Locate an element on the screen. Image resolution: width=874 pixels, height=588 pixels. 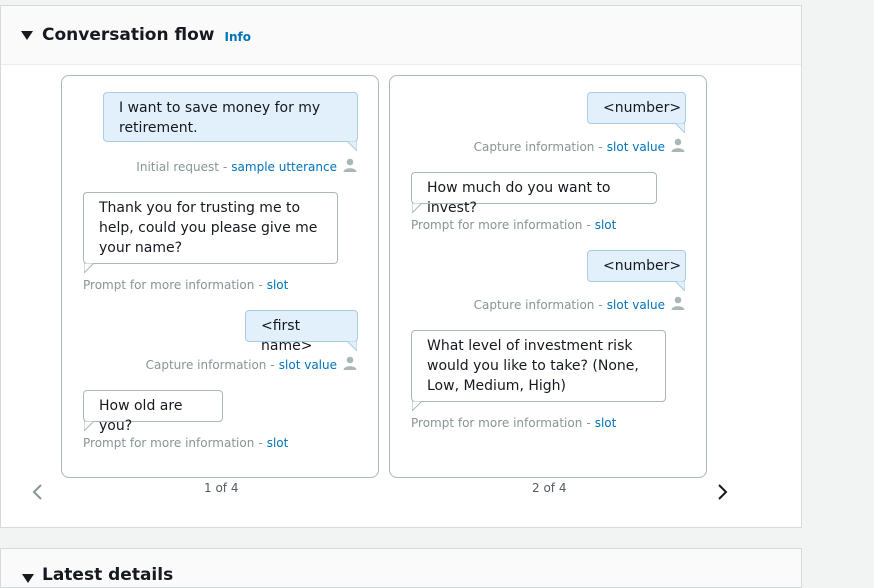
user-message: I want to save money for my retirement. is located at coordinates (230, 117).